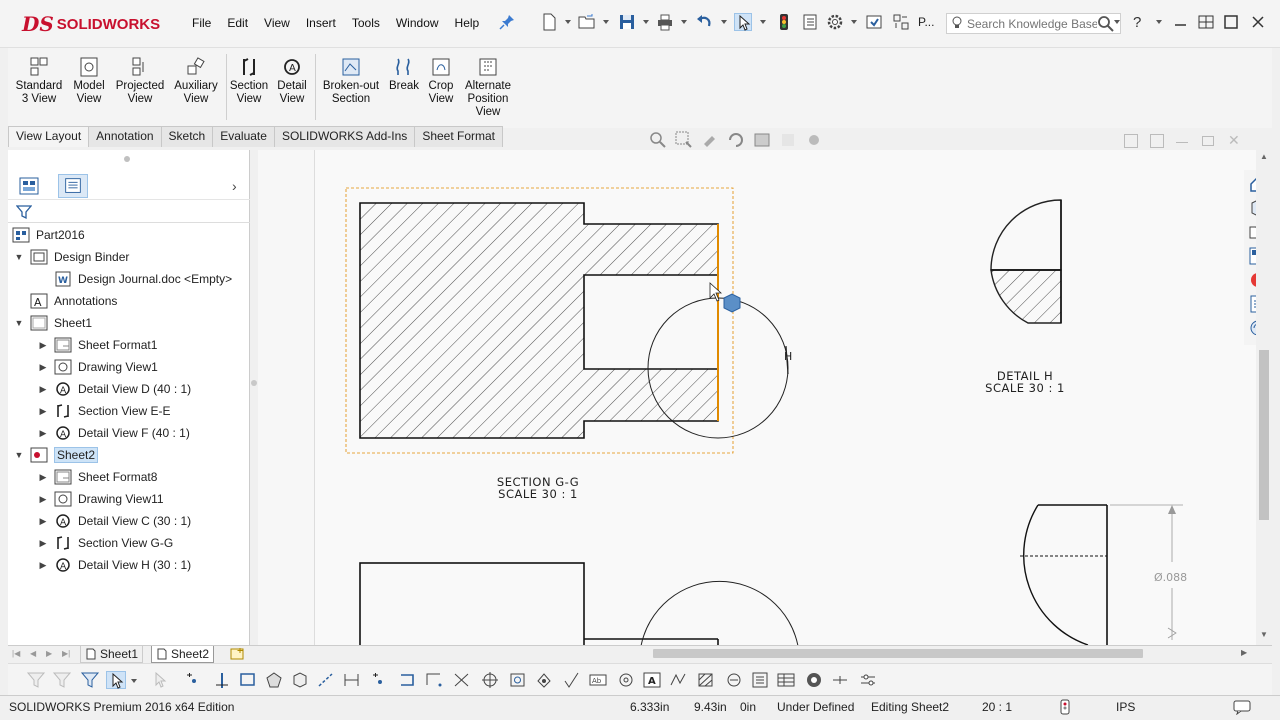 The height and width of the screenshot is (720, 1280). What do you see at coordinates (29, 186) in the screenshot?
I see `feature-tree-tab-icon` at bounding box center [29, 186].